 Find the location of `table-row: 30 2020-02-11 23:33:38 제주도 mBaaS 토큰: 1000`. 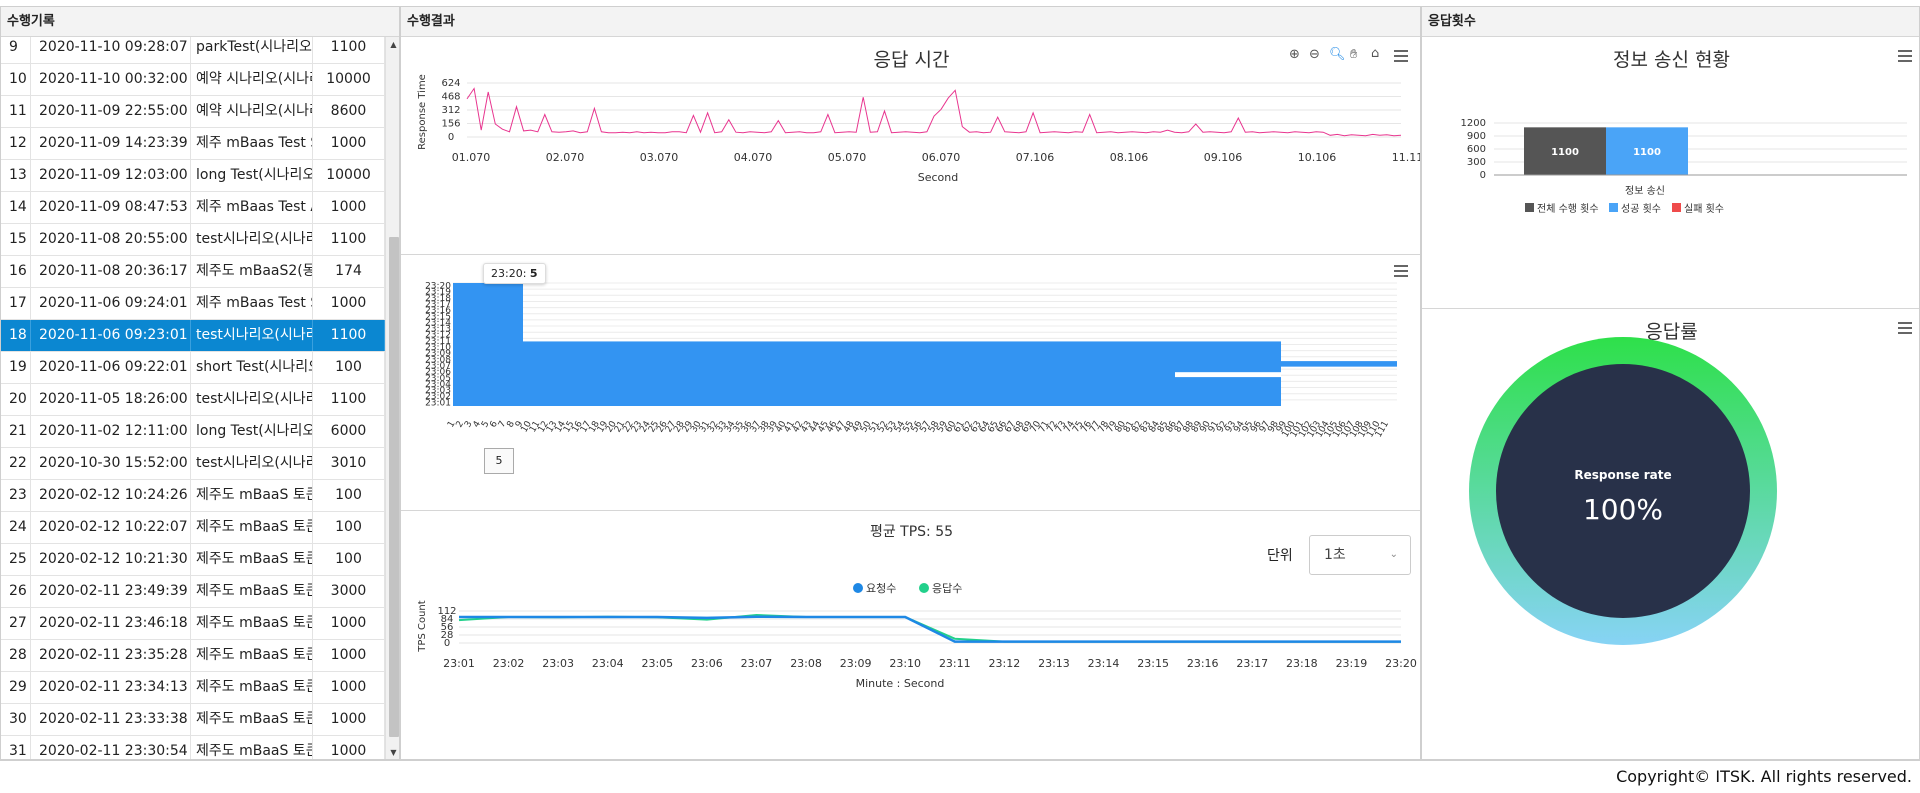

table-row: 30 2020-02-11 23:33:38 제주도 mBaaS 토큰: 1000 is located at coordinates (193, 720).